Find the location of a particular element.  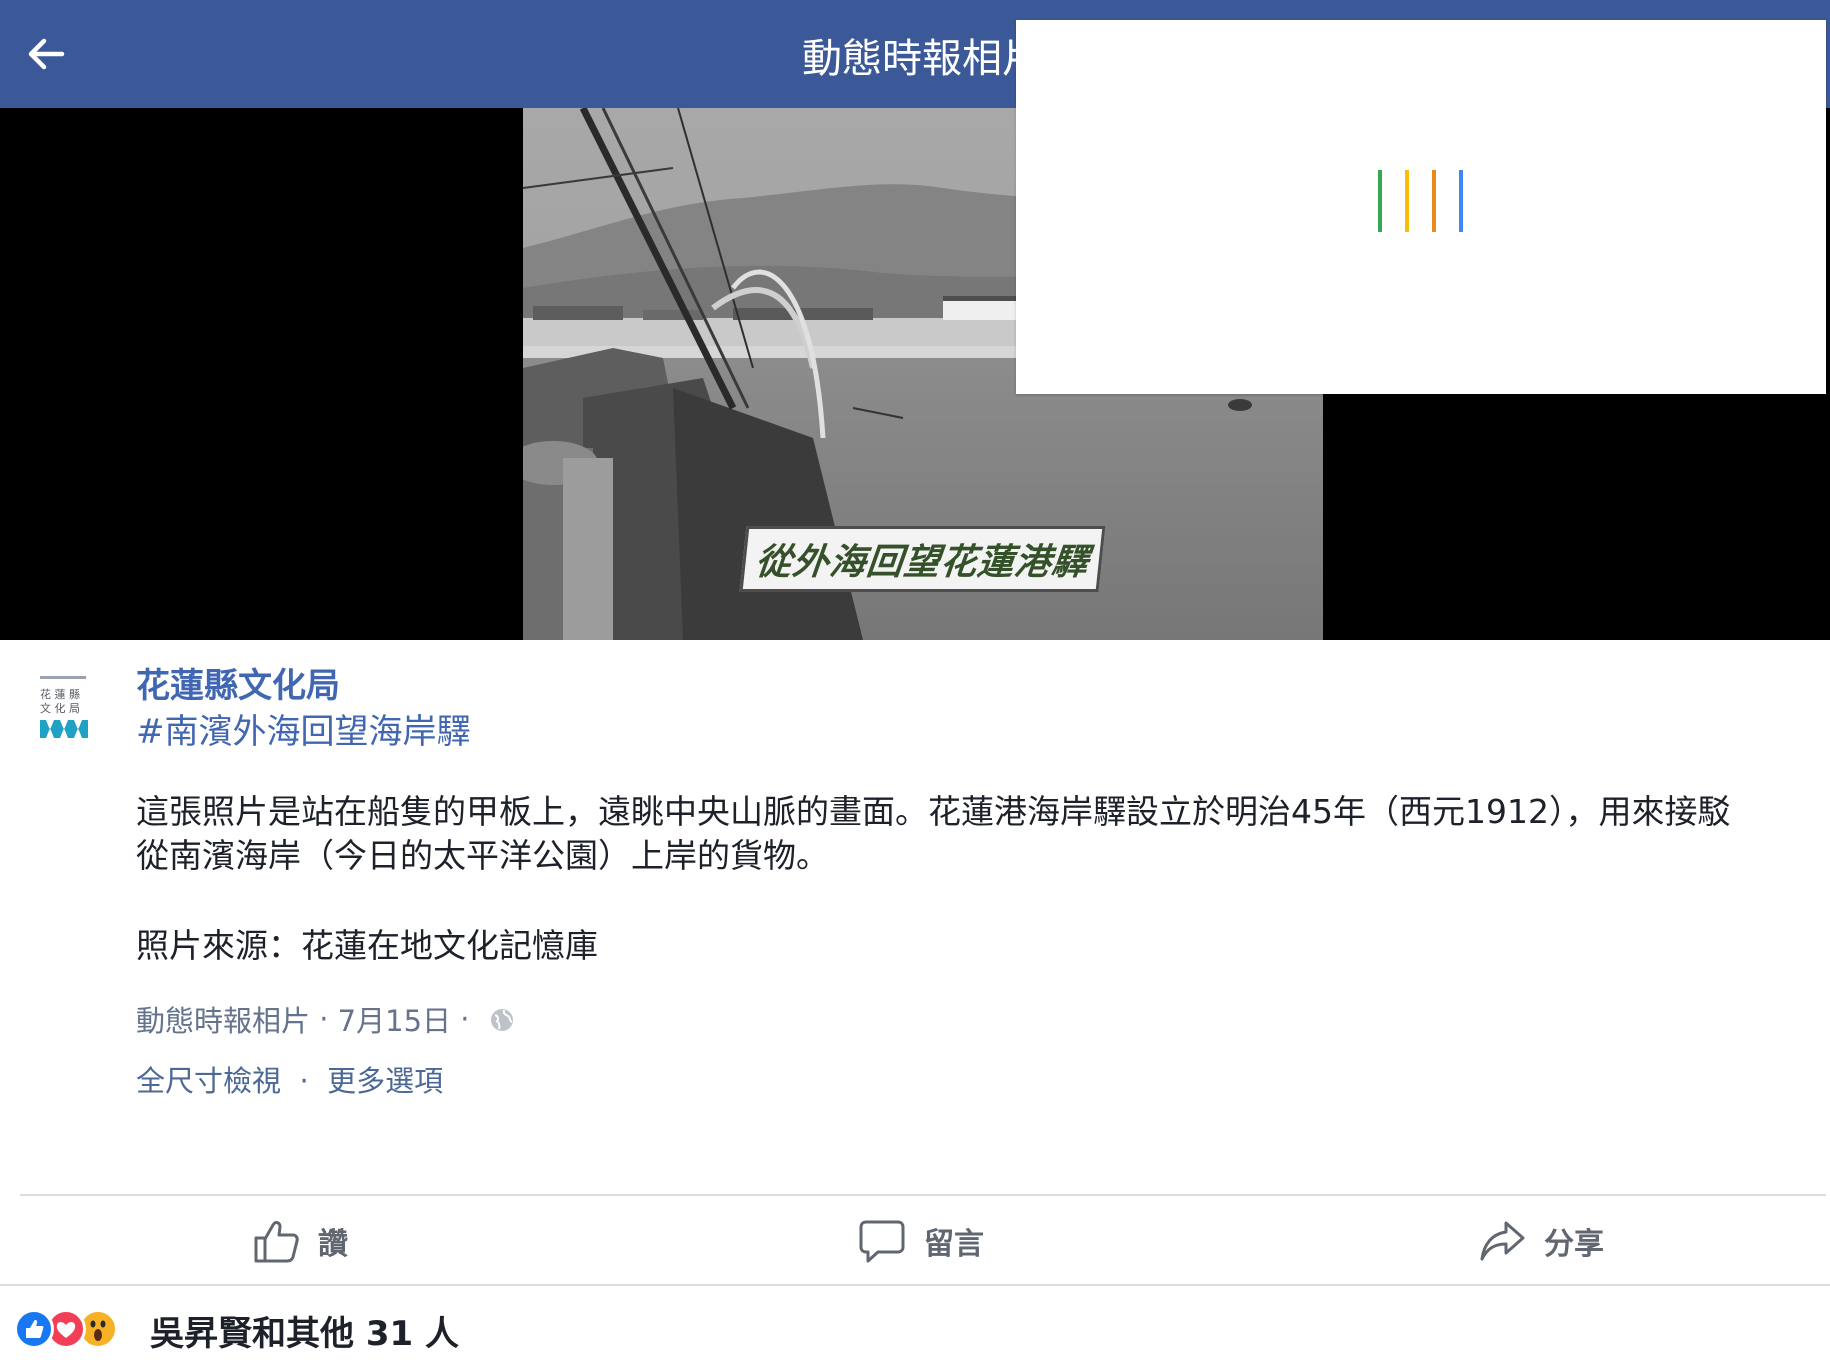

globe-icon is located at coordinates (502, 1019).